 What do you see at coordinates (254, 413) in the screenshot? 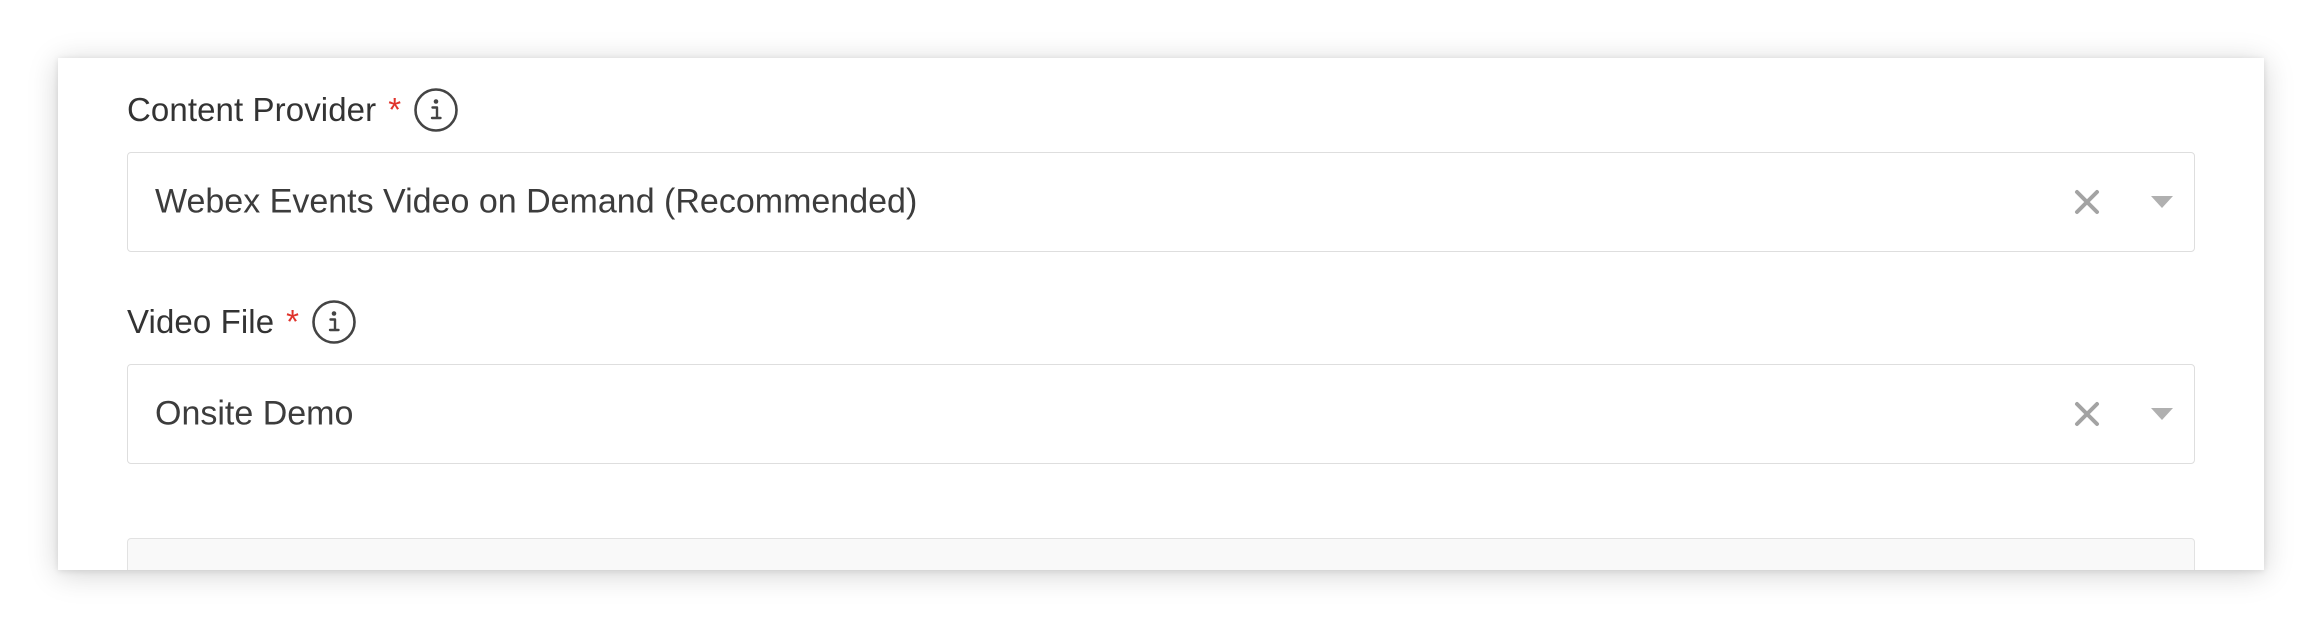
I see `video-file-selected-value: Onsite Demo` at bounding box center [254, 413].